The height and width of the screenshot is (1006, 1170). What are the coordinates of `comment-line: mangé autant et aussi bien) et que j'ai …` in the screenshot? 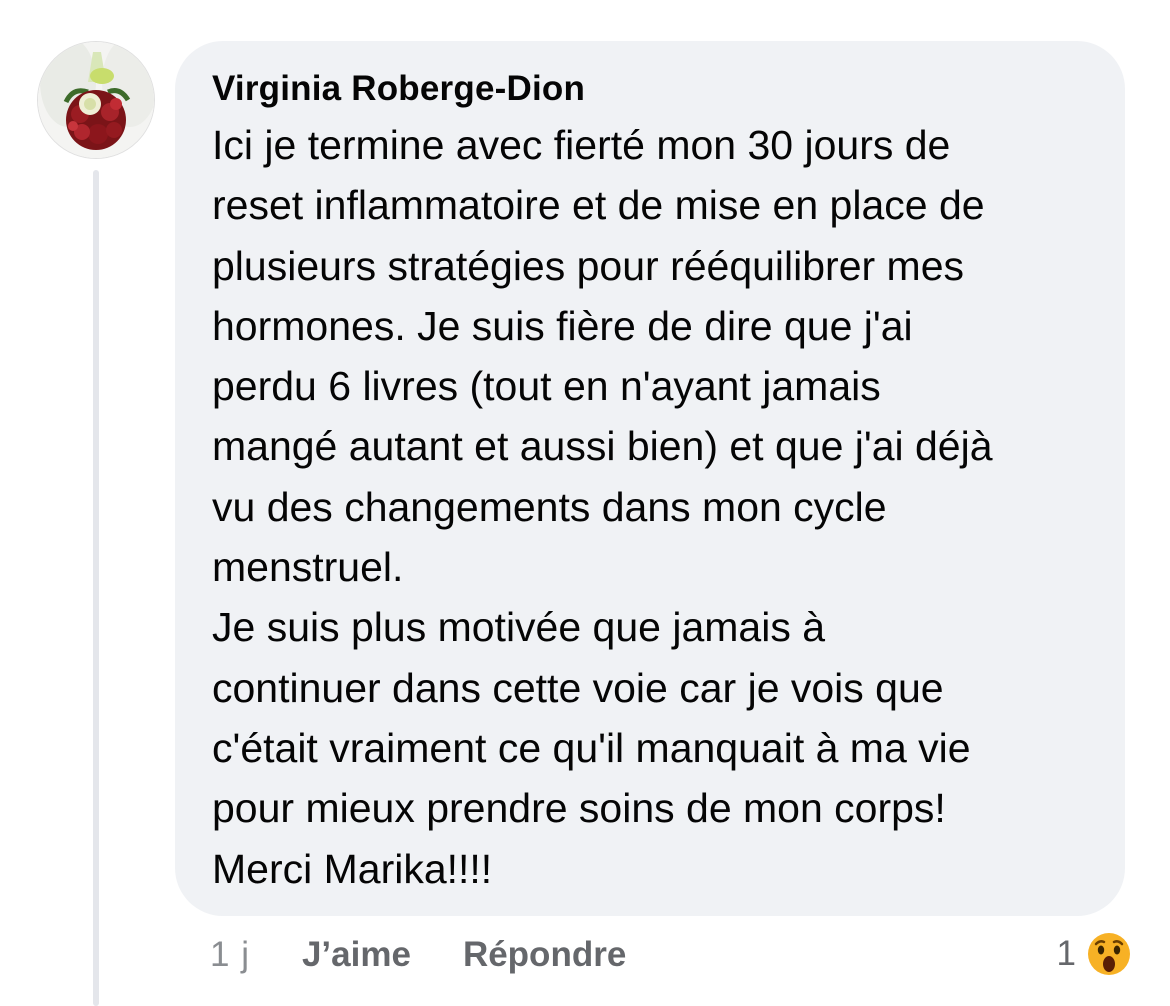 It's located at (602, 446).